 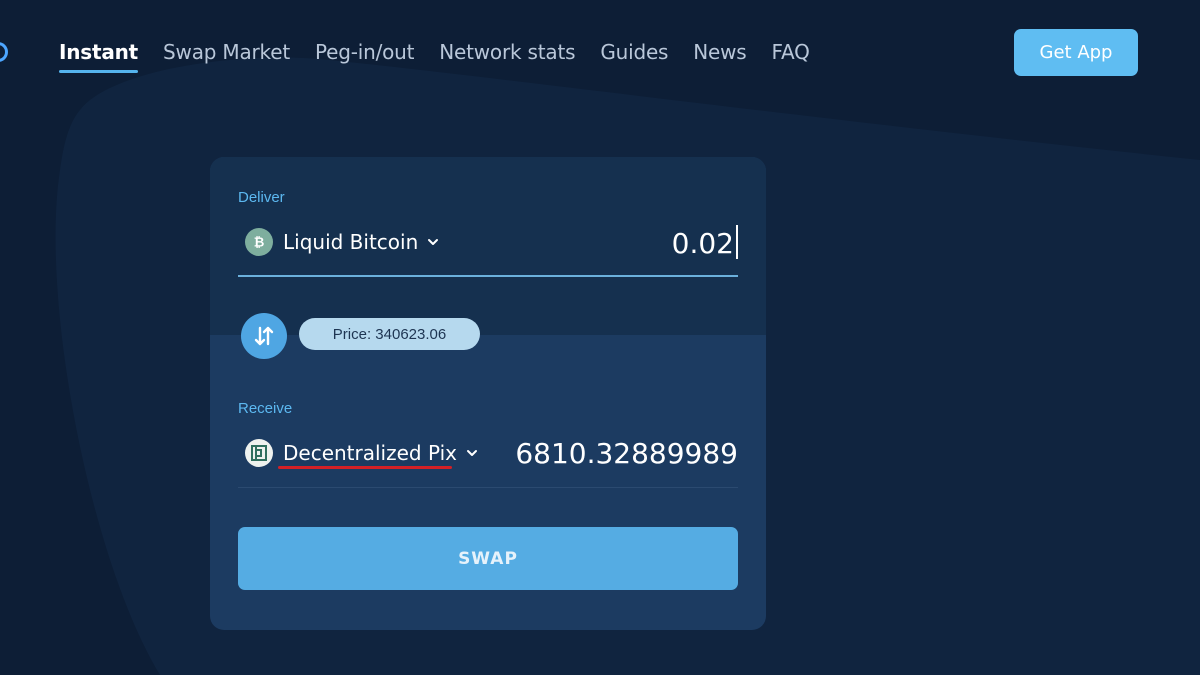 What do you see at coordinates (488, 276) in the screenshot?
I see `deliver-input-underline` at bounding box center [488, 276].